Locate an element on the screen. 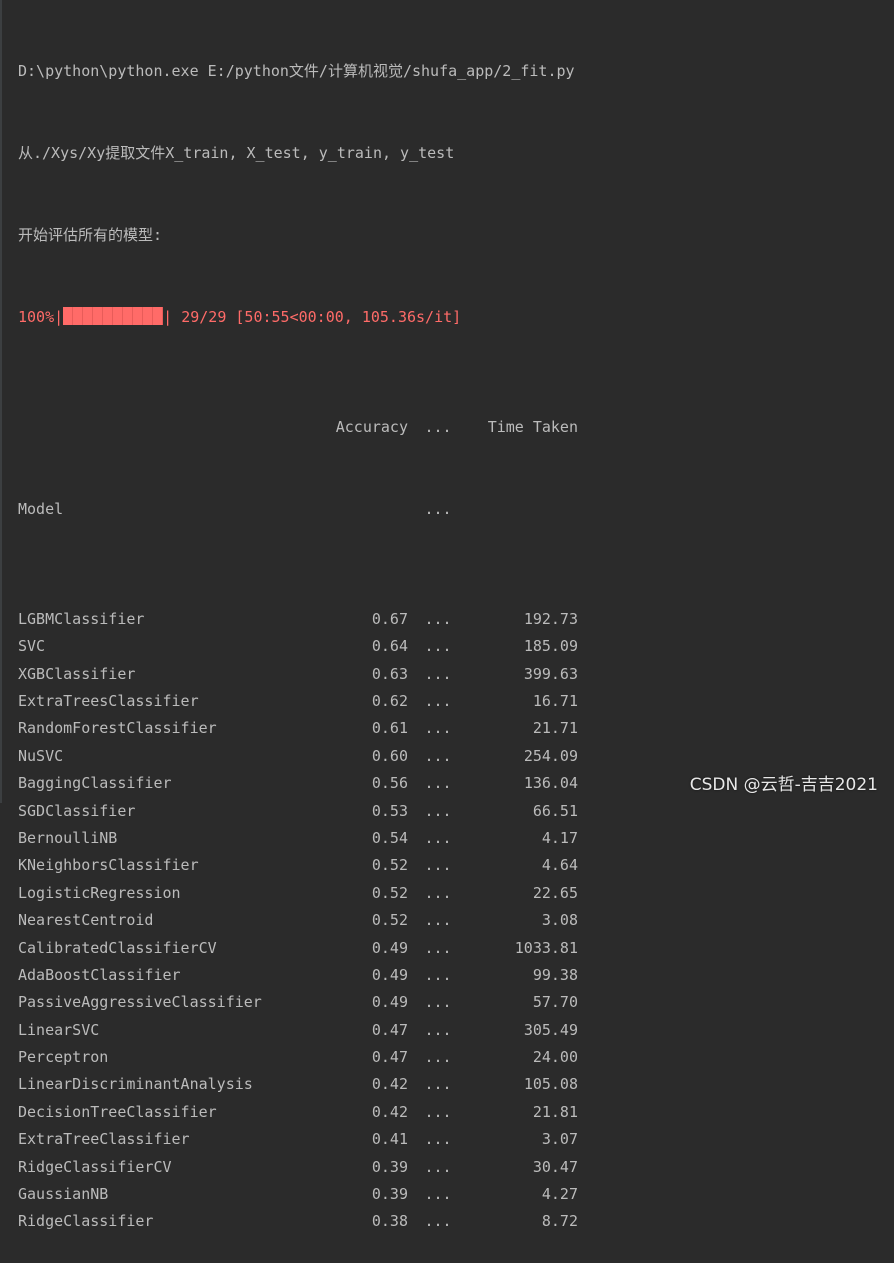 This screenshot has width=894, height=1263. table-row: SGDClassifier 0.53... 66.51 is located at coordinates (456, 811).